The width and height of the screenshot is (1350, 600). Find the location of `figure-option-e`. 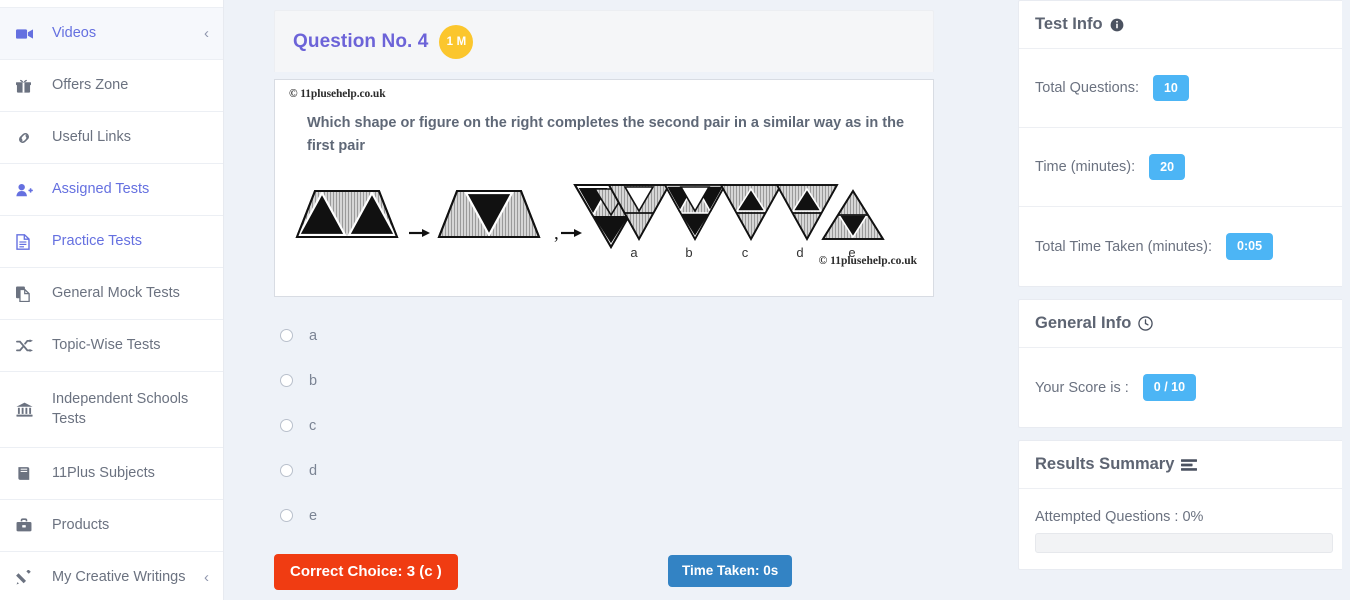

figure-option-e is located at coordinates (853, 214).